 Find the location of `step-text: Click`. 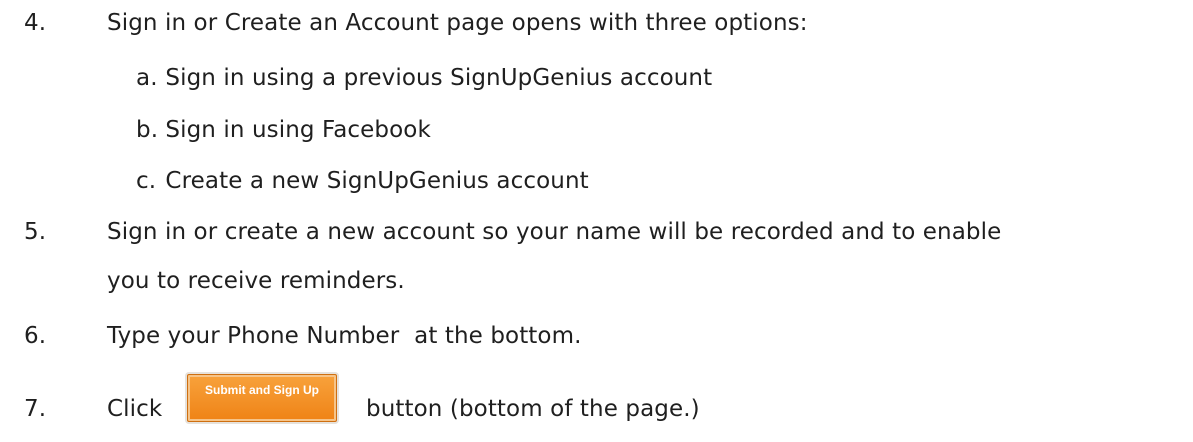

step-text: Click is located at coordinates (135, 409).